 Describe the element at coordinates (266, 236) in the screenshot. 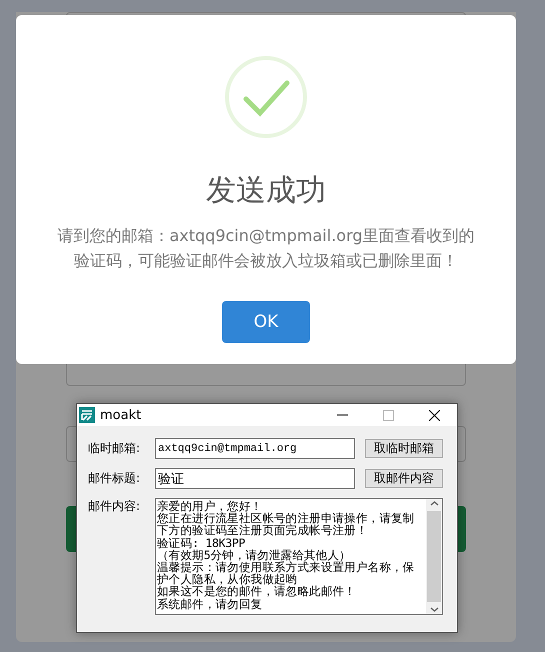

I see `dialog-message: 请到您的邮箱：axtqq9cin@tmpmail.org里面查看收到的` at that location.